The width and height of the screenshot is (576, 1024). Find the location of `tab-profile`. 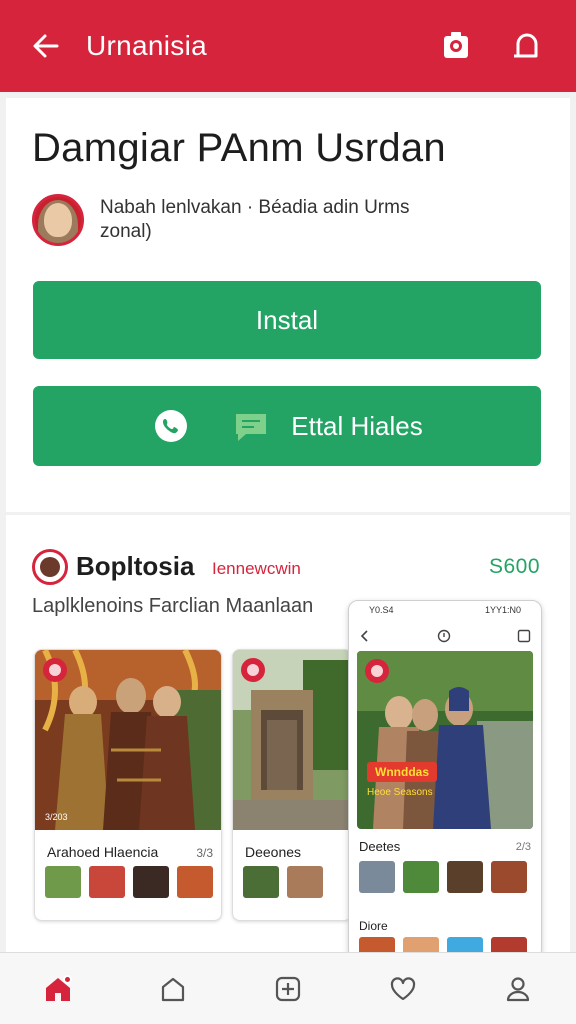

tab-profile is located at coordinates (518, 989).